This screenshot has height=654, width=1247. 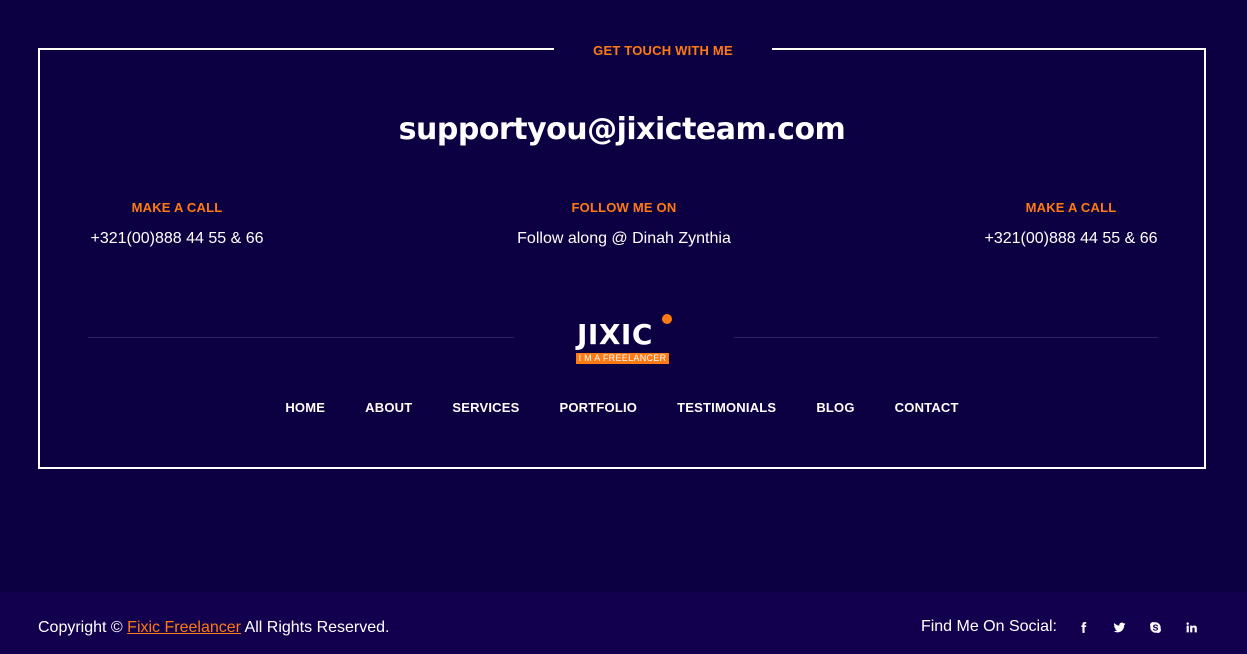 I want to click on nav-testimonials: TESTIMONIALS, so click(x=726, y=407).